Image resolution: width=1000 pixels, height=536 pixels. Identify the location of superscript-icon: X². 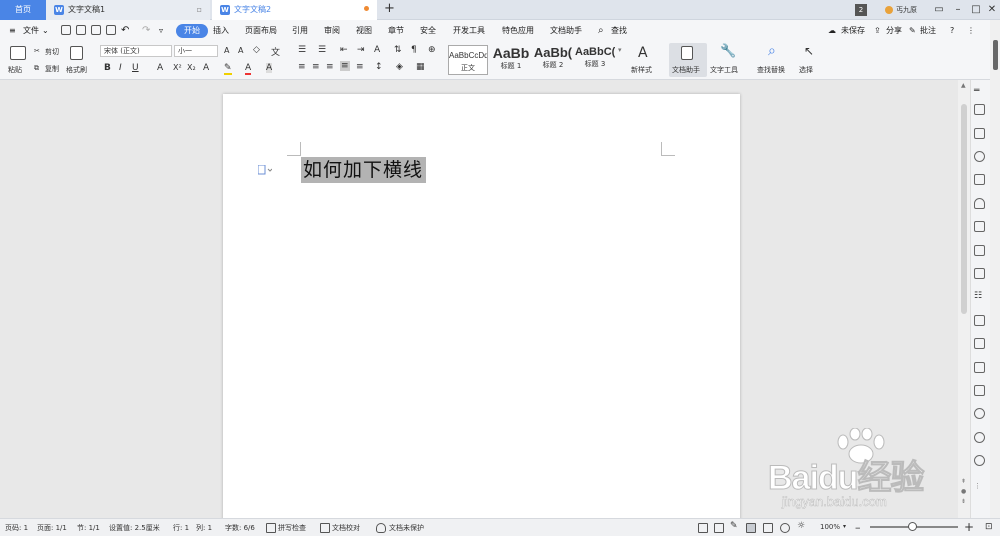
(177, 67).